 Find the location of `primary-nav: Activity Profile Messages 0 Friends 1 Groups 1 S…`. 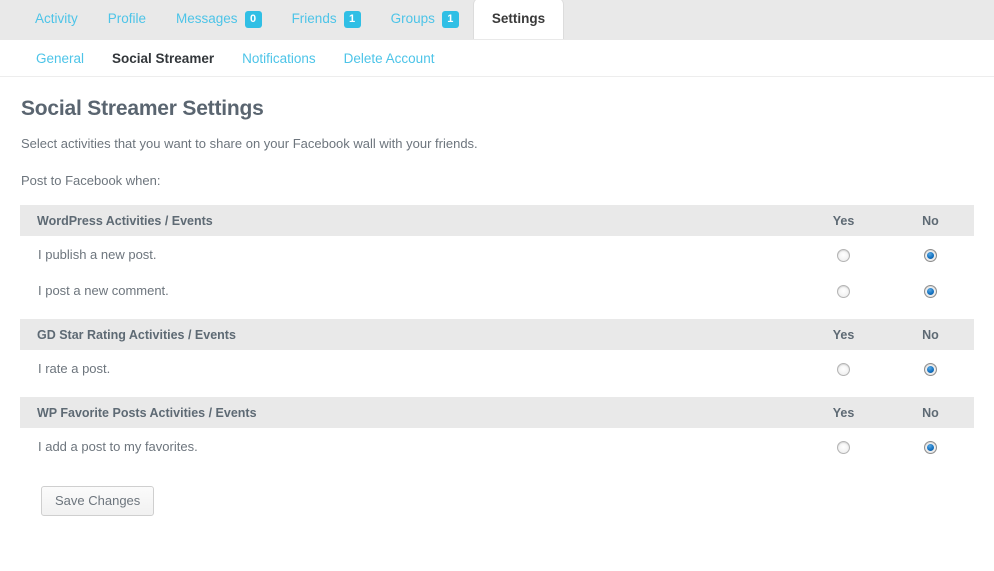

primary-nav: Activity Profile Messages 0 Friends 1 Groups 1 S… is located at coordinates (497, 20).